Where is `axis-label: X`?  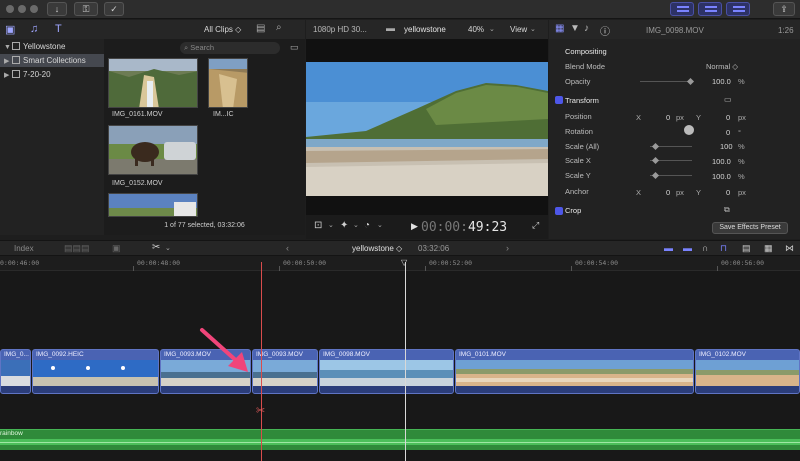
axis-label: X is located at coordinates (639, 192).